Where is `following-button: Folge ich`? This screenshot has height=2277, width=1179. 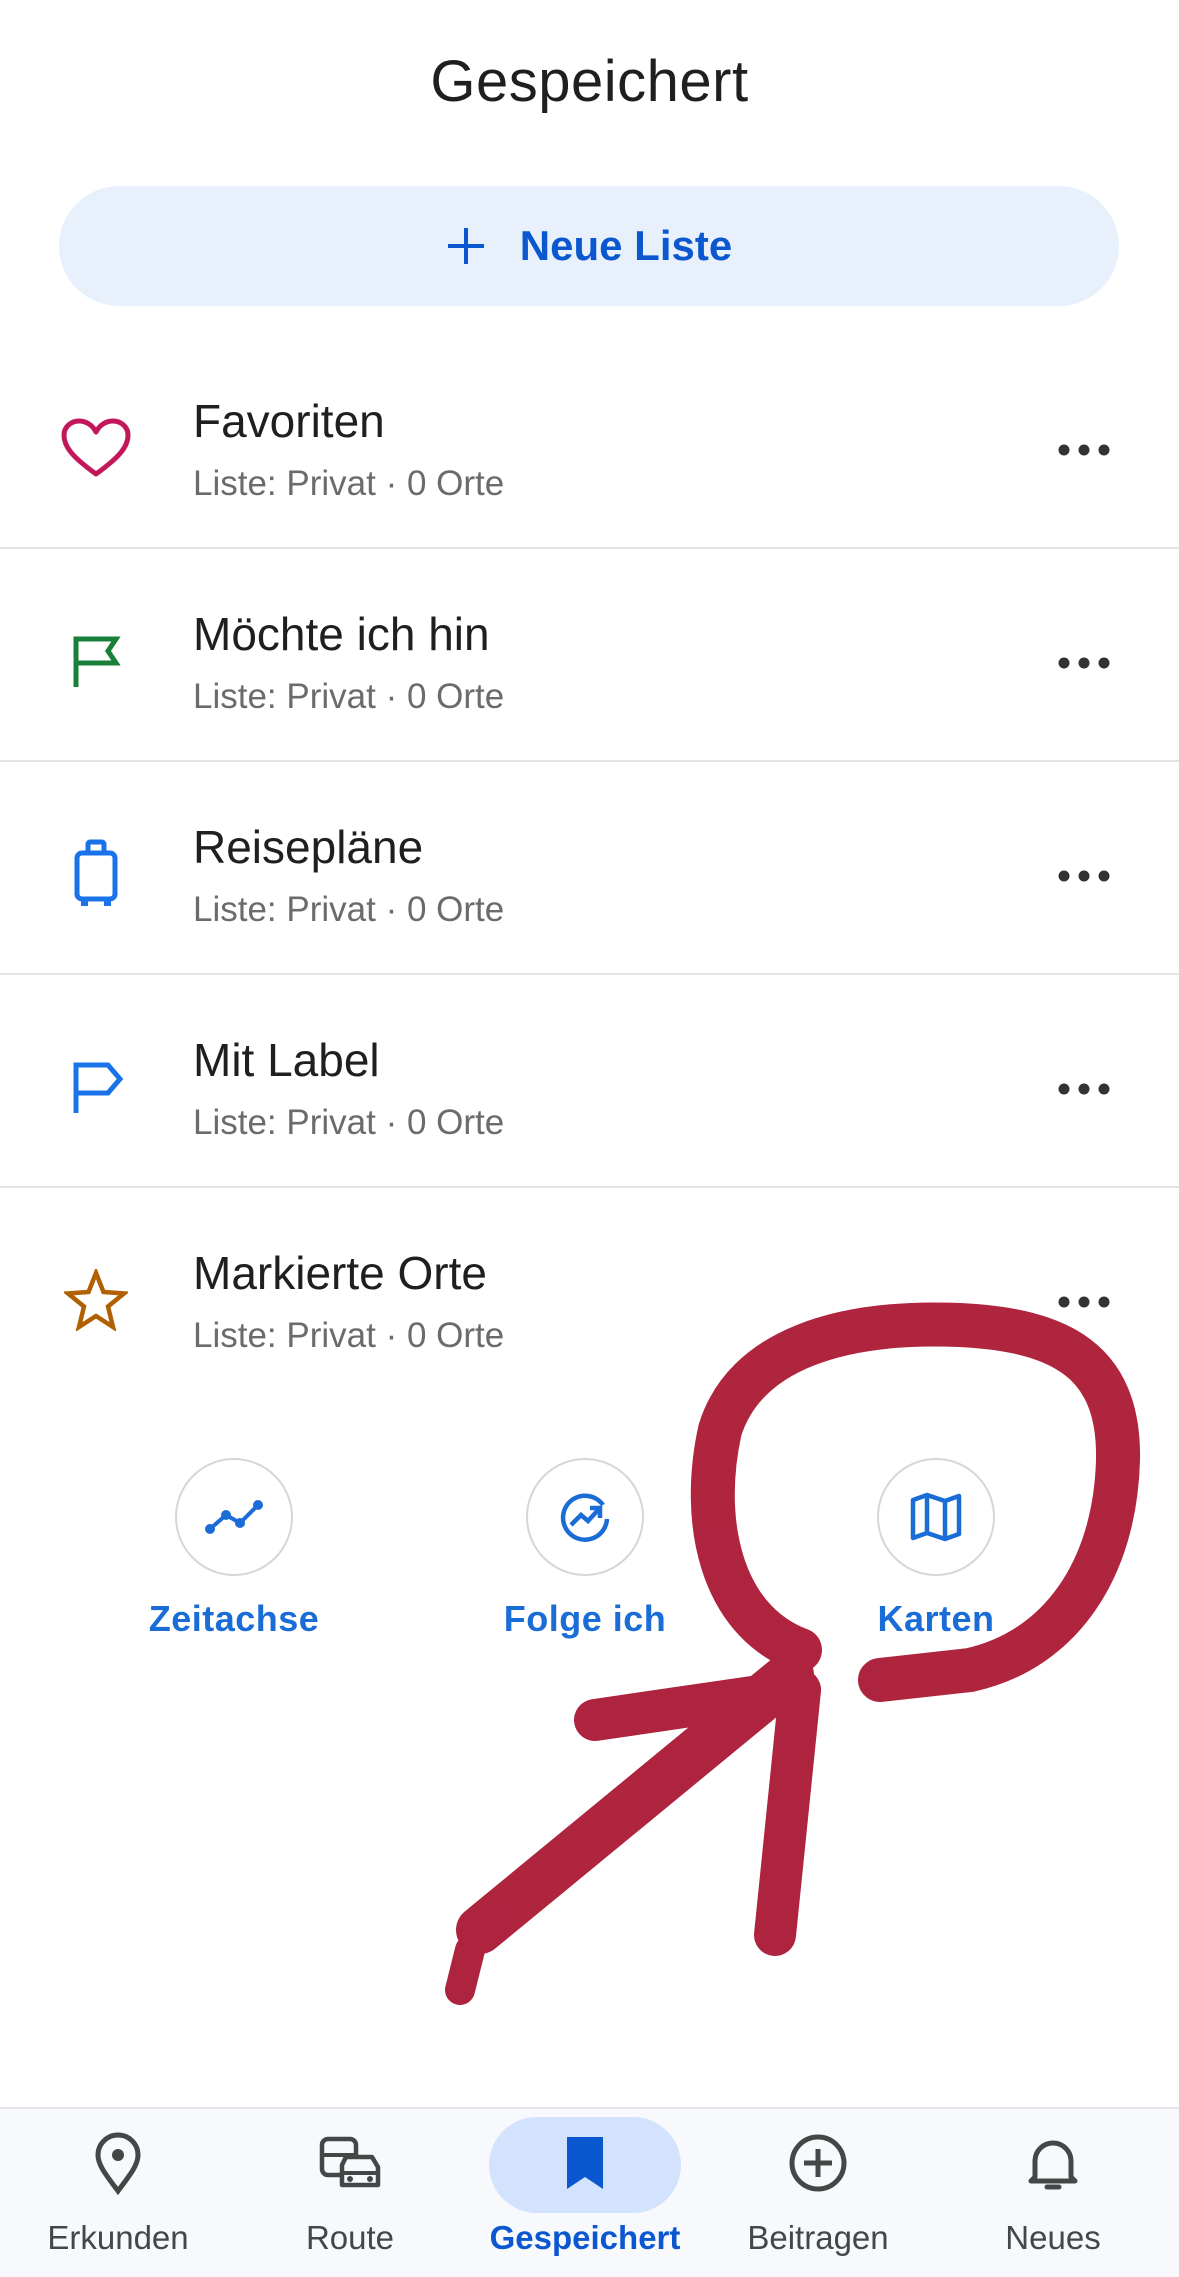 following-button: Folge ich is located at coordinates (585, 1548).